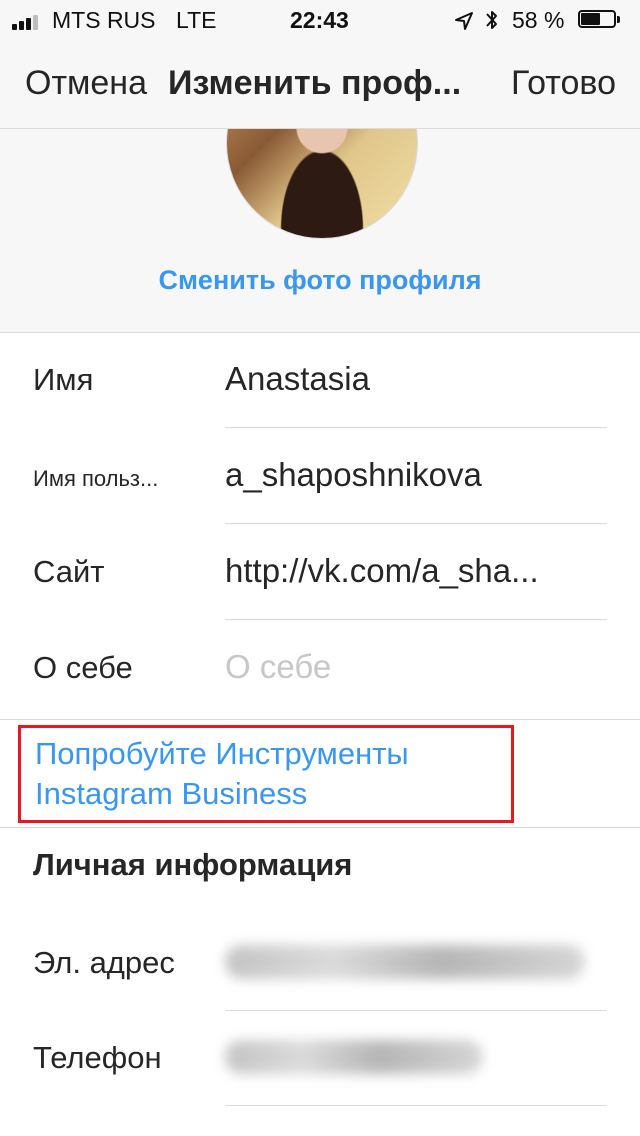  I want to click on network-type: LTE, so click(196, 20).